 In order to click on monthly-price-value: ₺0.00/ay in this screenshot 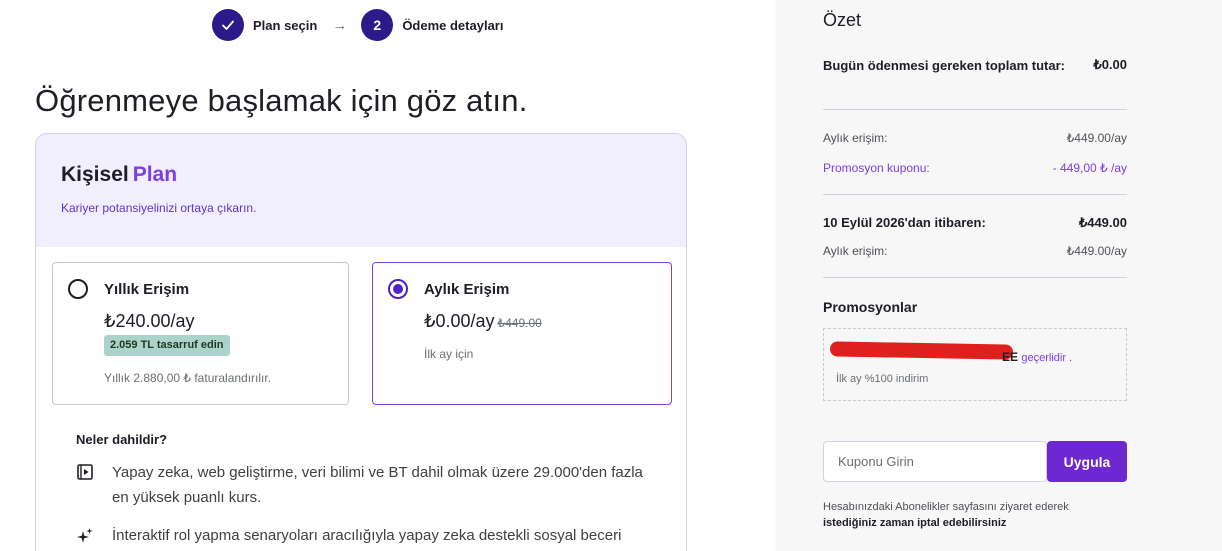, I will do `click(459, 321)`.